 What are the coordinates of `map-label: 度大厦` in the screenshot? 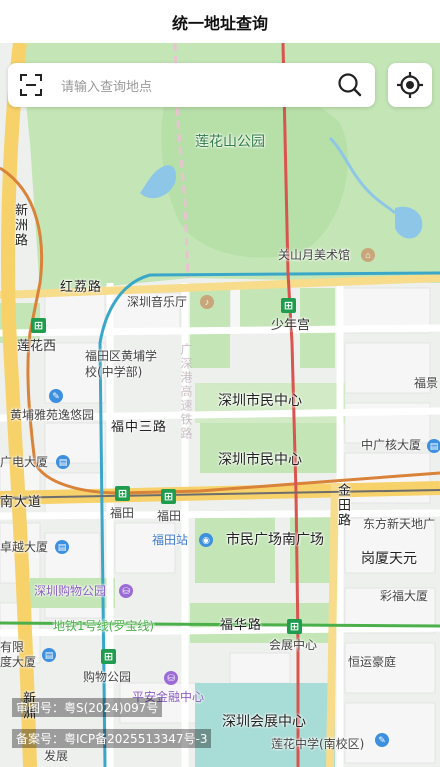 It's located at (18, 662).